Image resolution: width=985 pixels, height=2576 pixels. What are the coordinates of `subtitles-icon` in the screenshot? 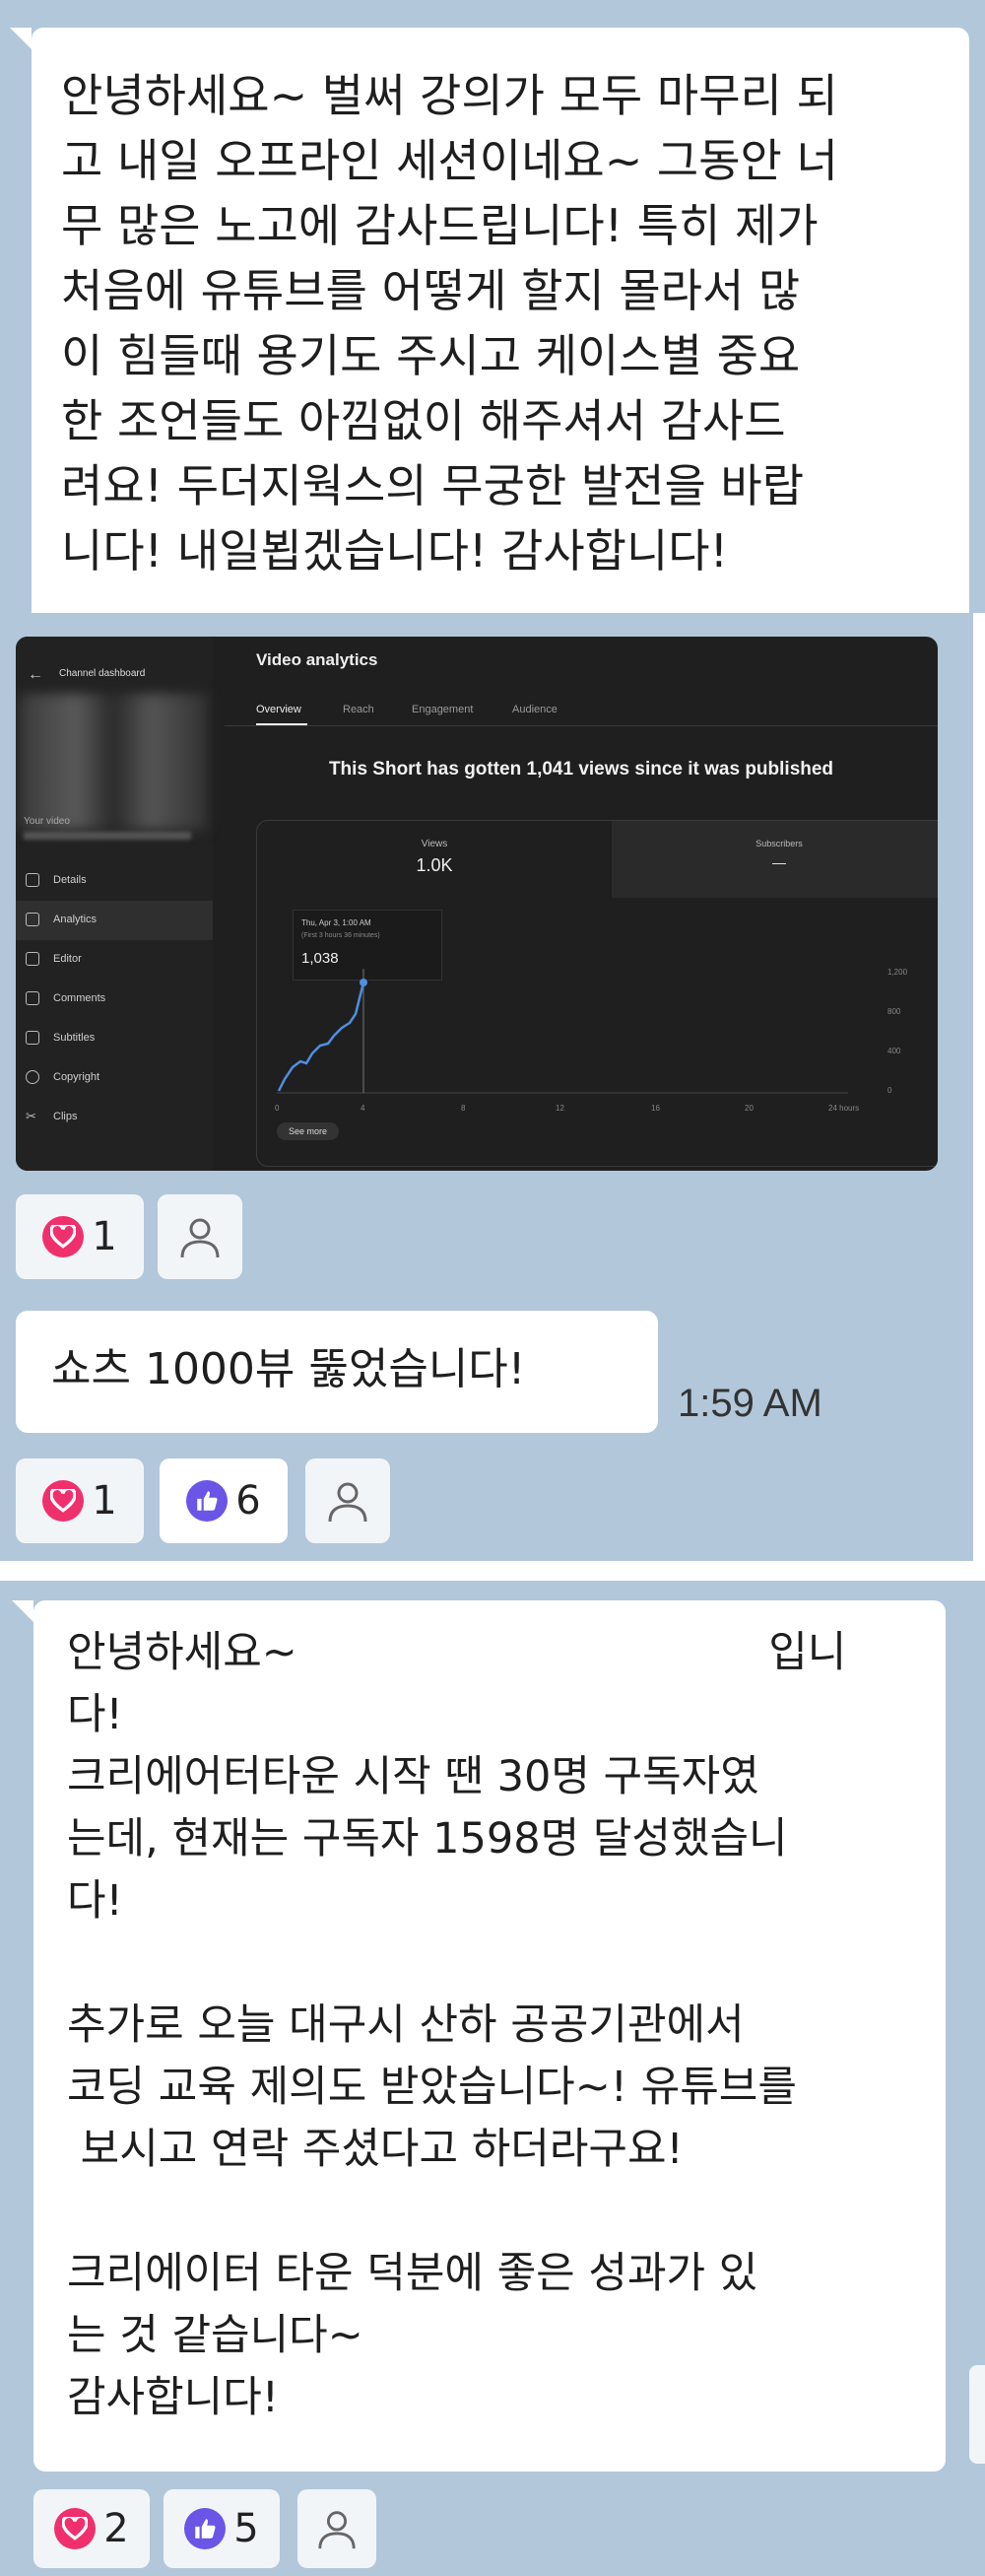 It's located at (32, 1038).